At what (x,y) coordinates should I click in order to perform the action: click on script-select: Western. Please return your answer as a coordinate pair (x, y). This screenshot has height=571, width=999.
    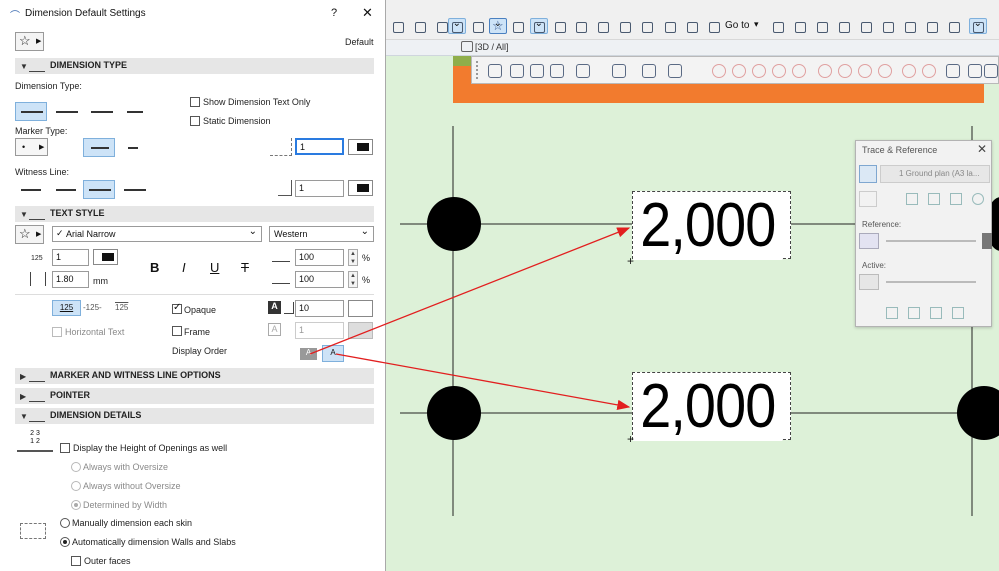
    Looking at the image, I should click on (321, 234).